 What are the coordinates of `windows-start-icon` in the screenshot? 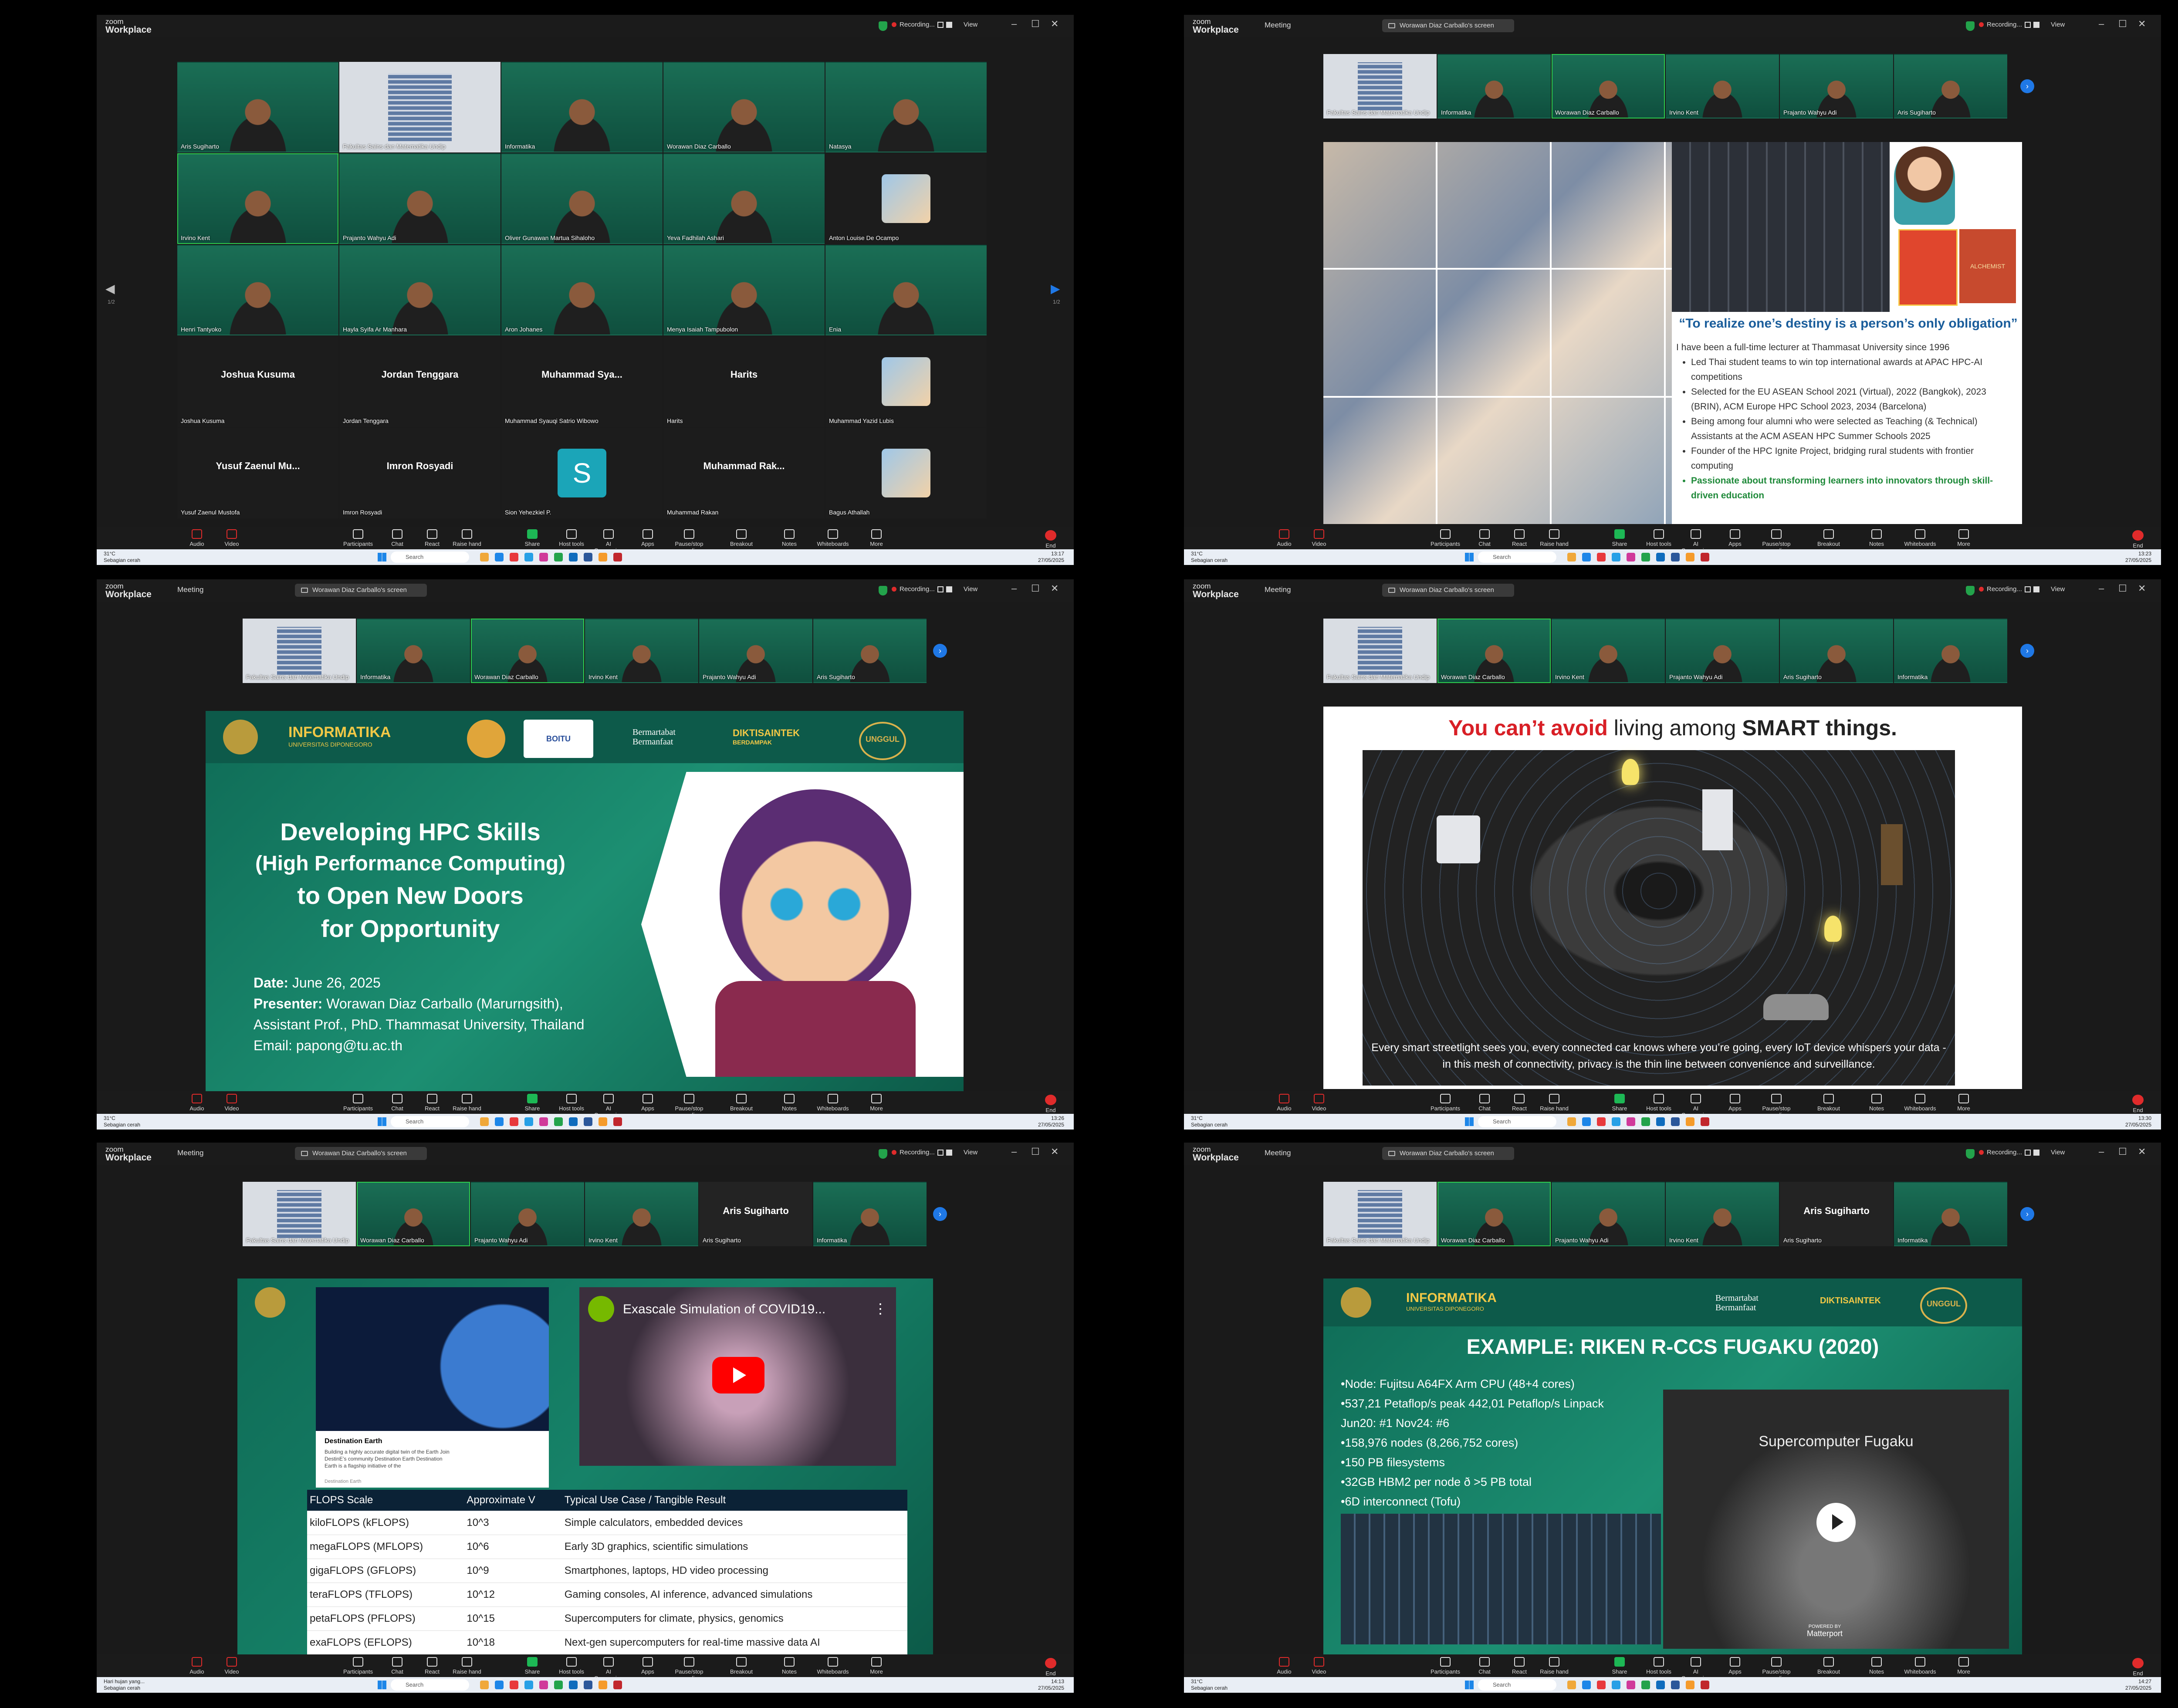 It's located at (382, 1685).